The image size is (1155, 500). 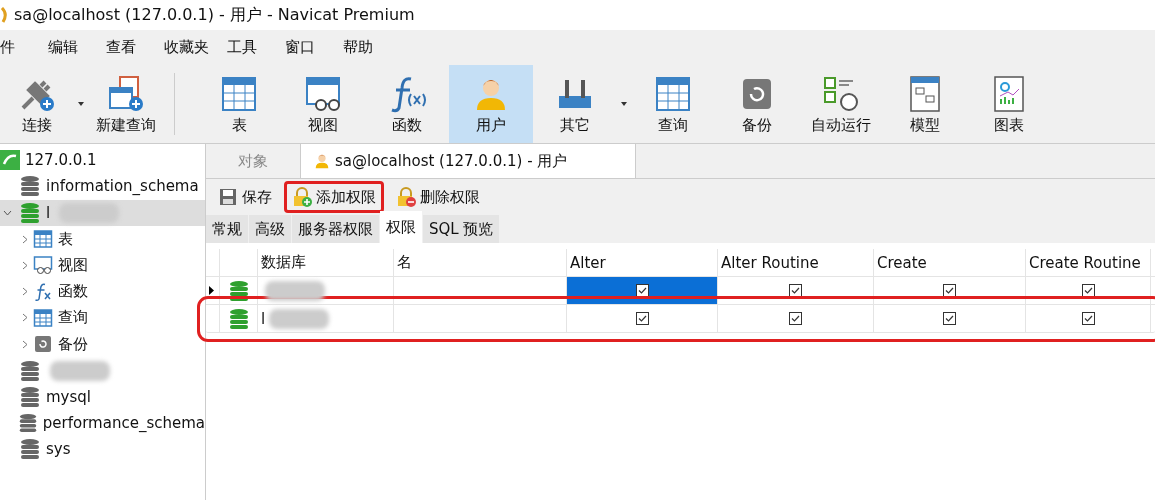 I want to click on column-header: Create, so click(x=950, y=262).